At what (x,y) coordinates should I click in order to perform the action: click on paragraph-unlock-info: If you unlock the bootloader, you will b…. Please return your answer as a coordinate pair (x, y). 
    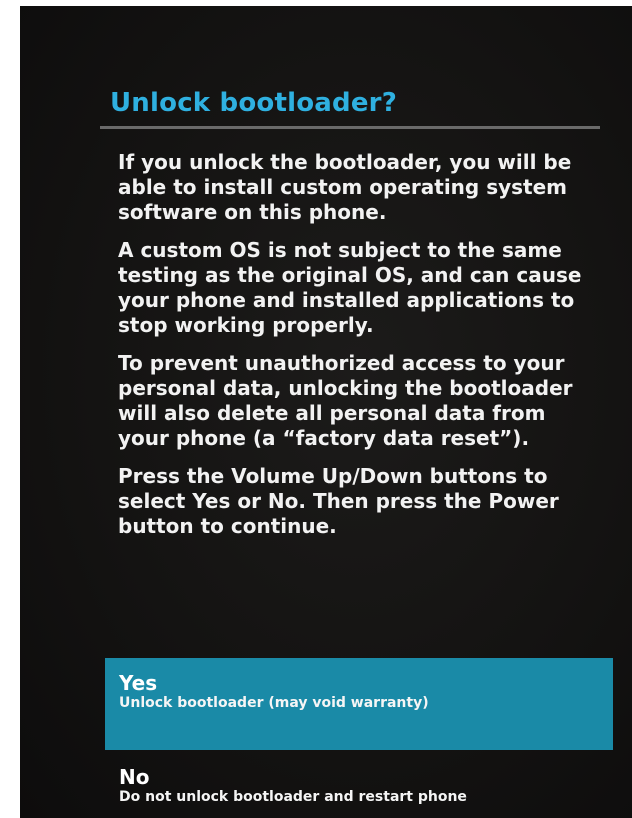
    Looking at the image, I should click on (345, 187).